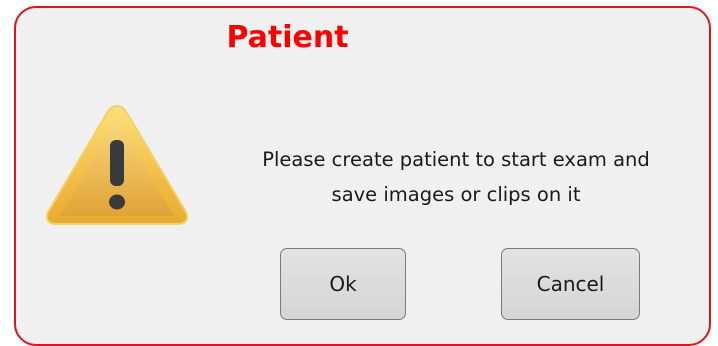  Describe the element at coordinates (362, 38) in the screenshot. I see `dialog-title: Patient` at that location.